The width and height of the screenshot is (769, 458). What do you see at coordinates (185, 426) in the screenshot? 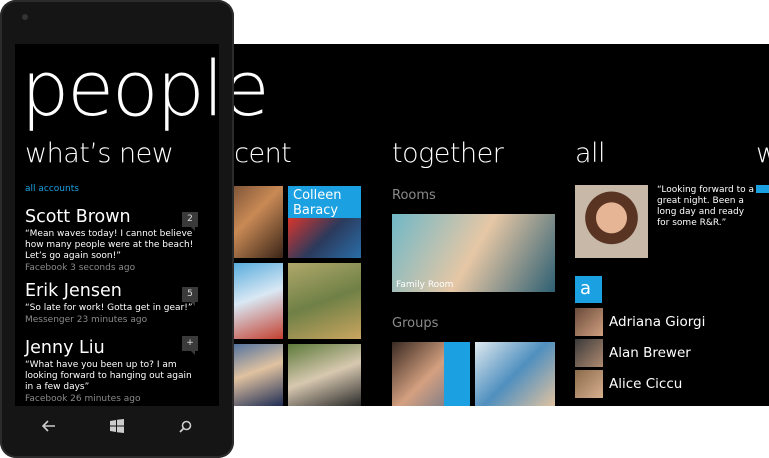
I see `search-icon` at bounding box center [185, 426].